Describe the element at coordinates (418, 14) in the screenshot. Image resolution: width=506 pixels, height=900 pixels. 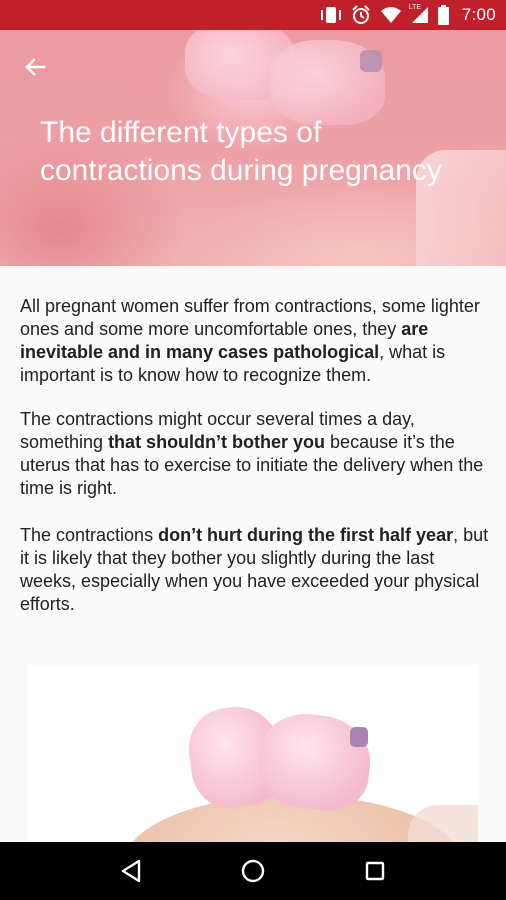
I see `lte-signal-icon: LTE` at that location.